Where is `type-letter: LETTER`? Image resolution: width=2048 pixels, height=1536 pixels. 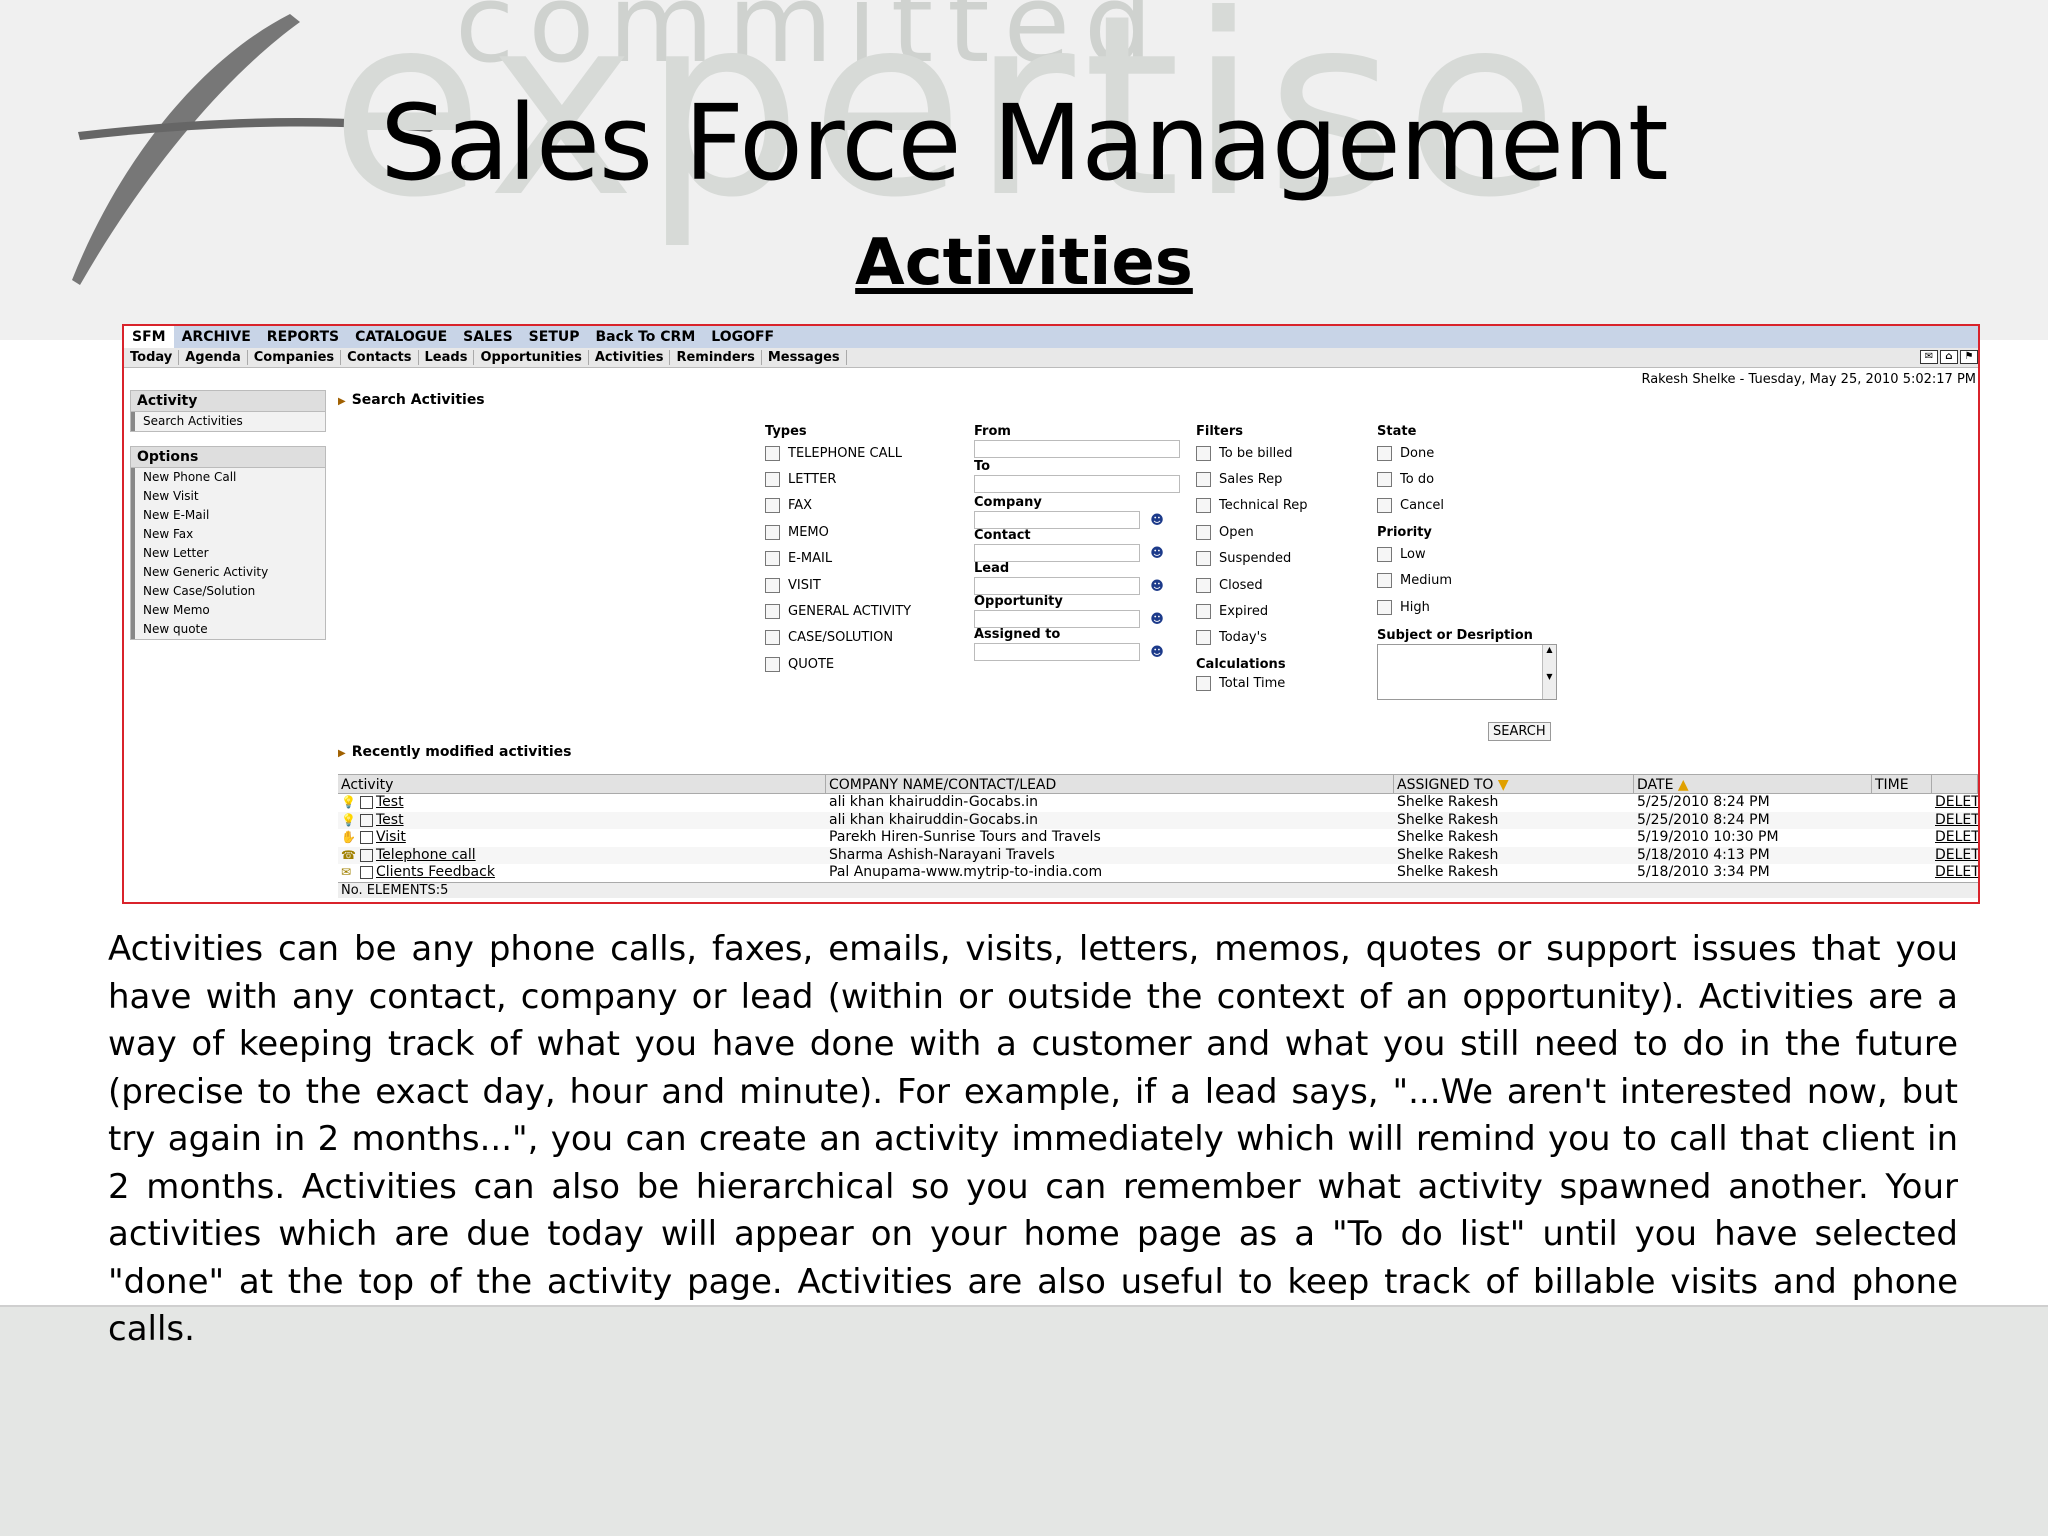 type-letter: LETTER is located at coordinates (838, 479).